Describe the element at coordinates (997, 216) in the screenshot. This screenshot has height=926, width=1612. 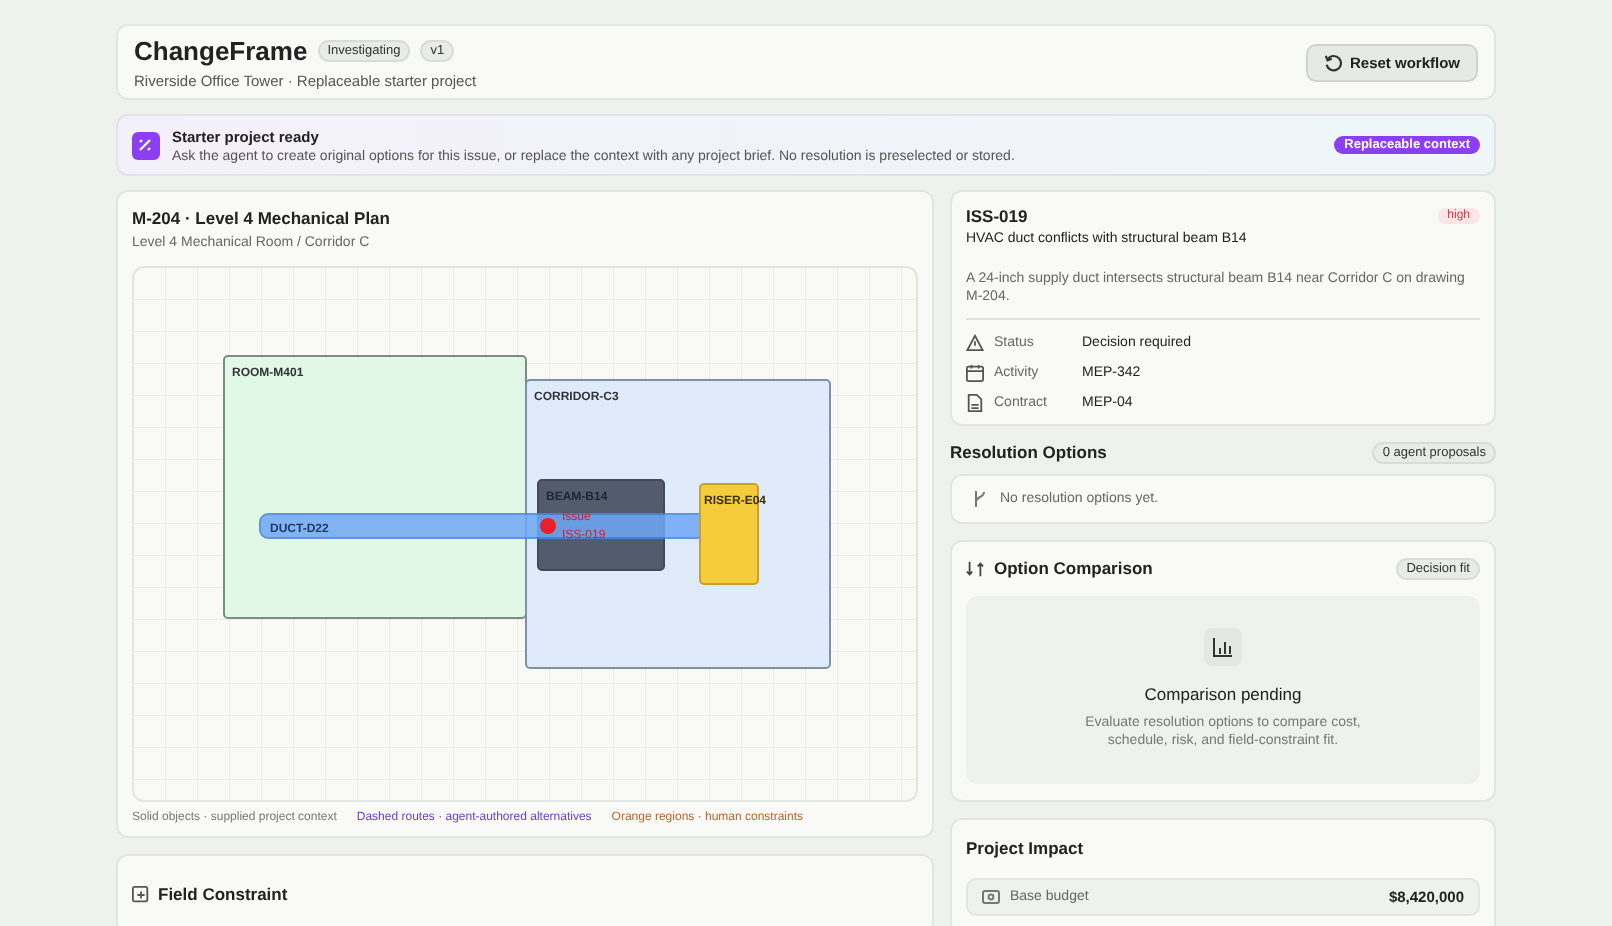
I see `issue-id: ISS-019` at that location.